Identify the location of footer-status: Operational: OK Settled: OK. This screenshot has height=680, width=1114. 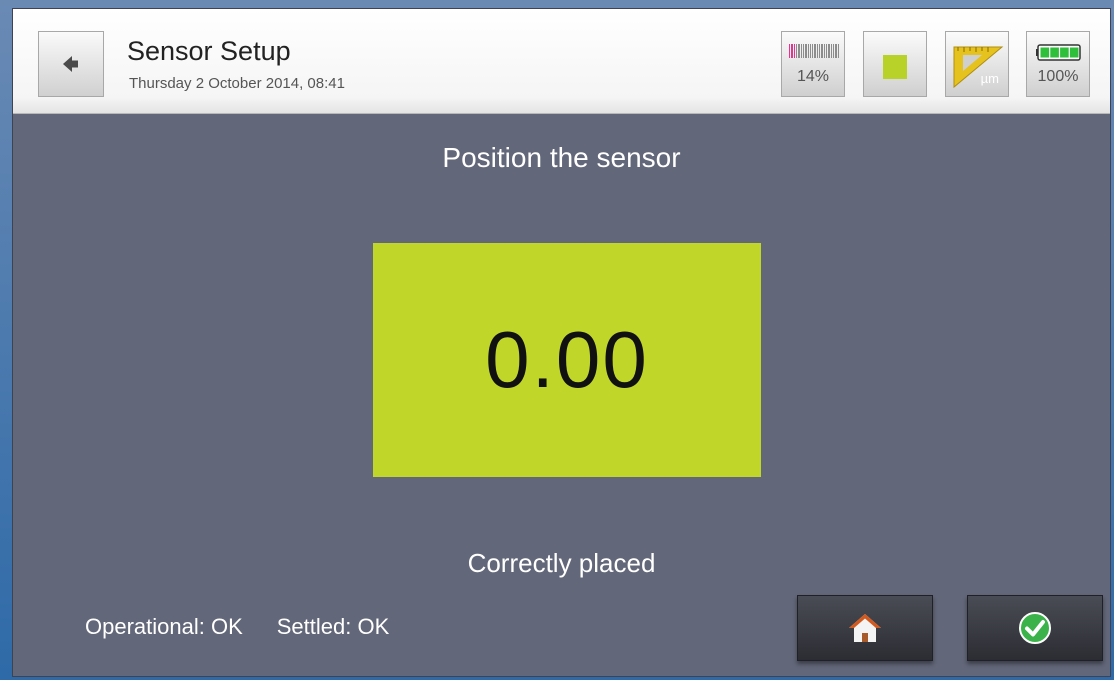
(237, 627).